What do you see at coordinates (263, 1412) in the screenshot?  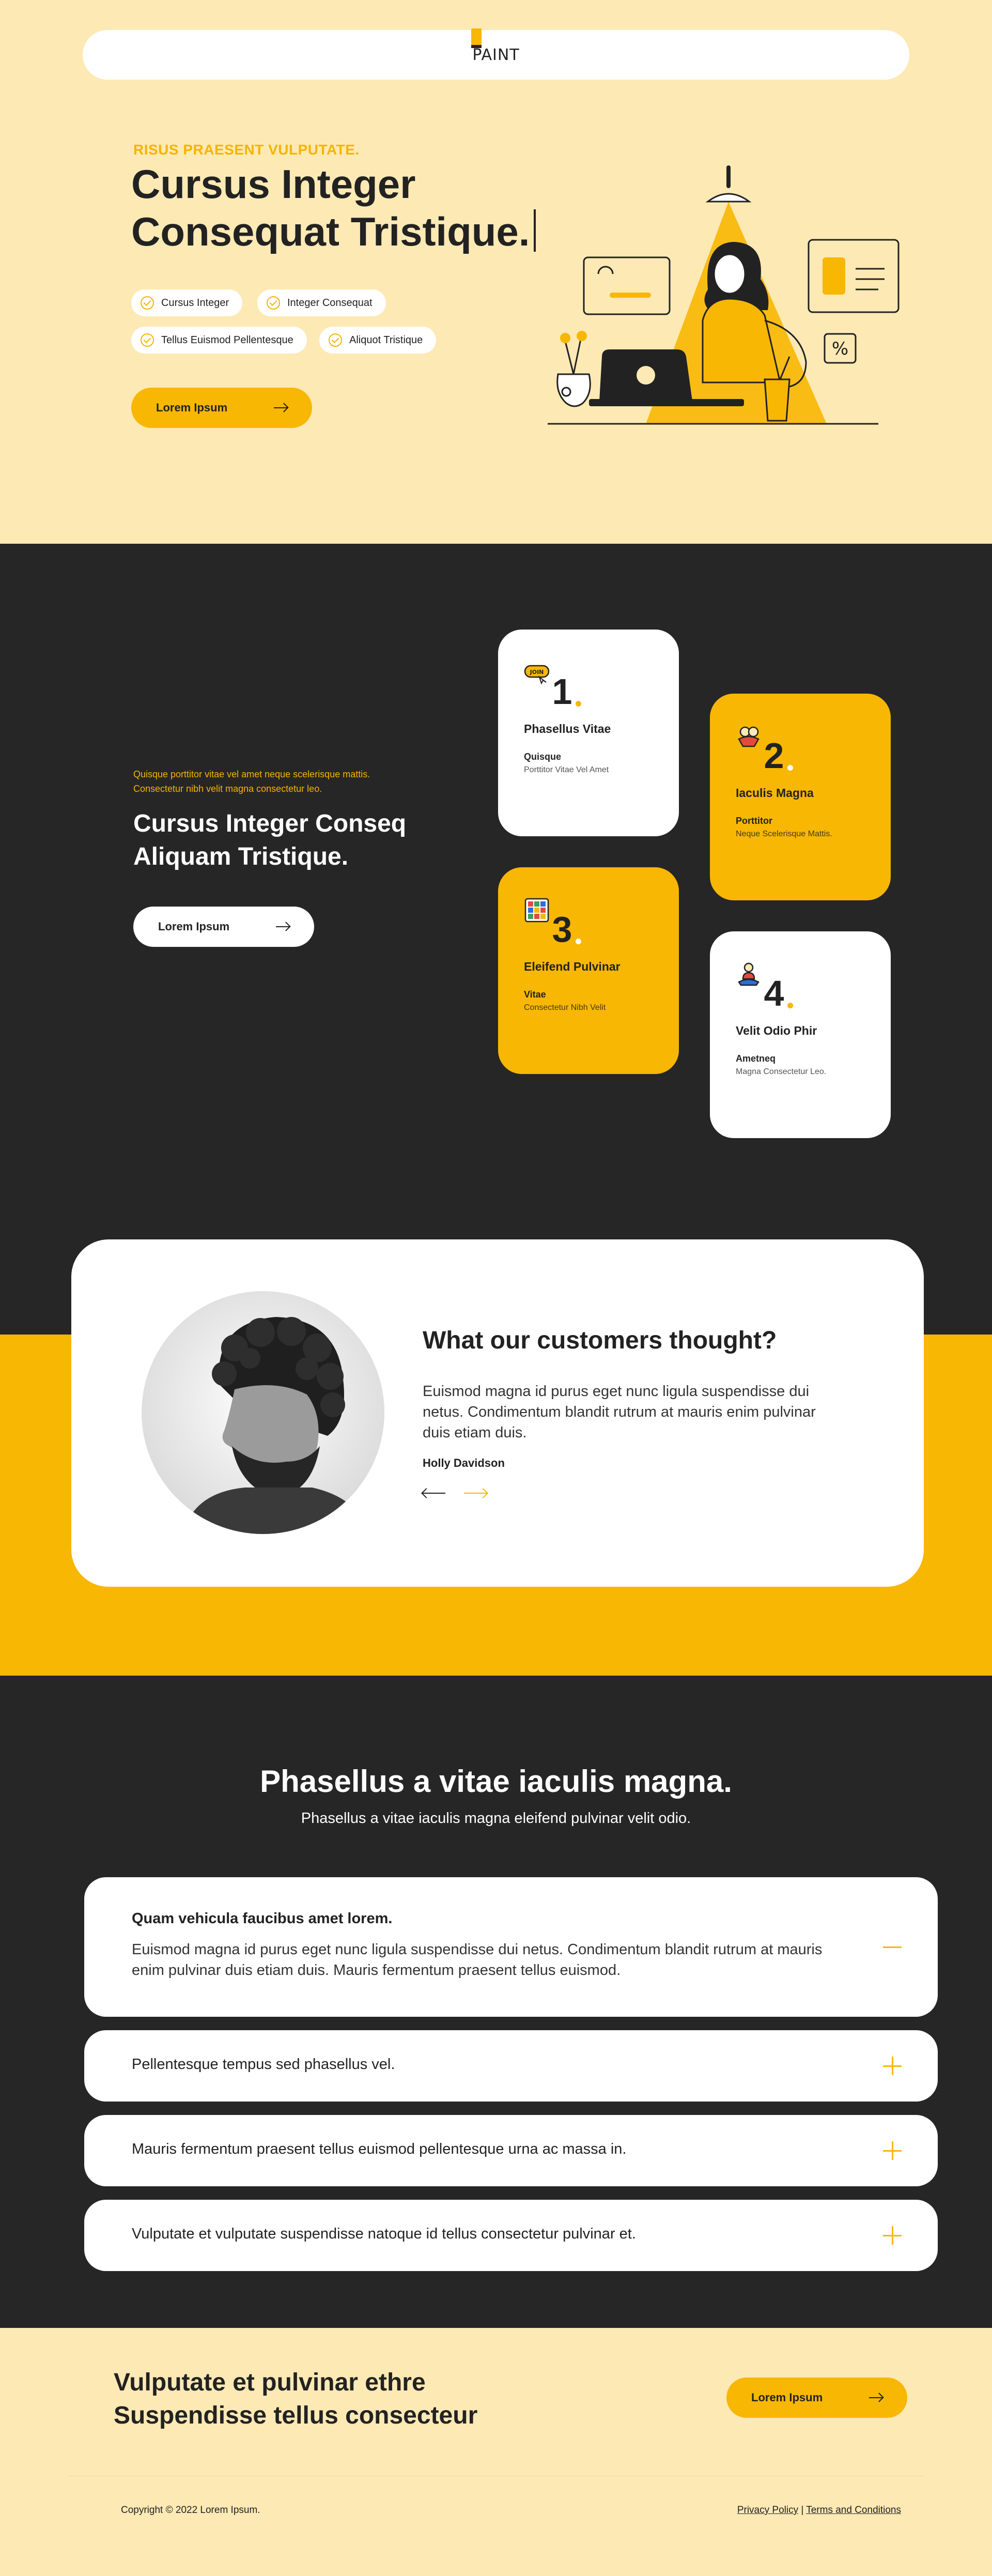 I see `customer-avatar` at bounding box center [263, 1412].